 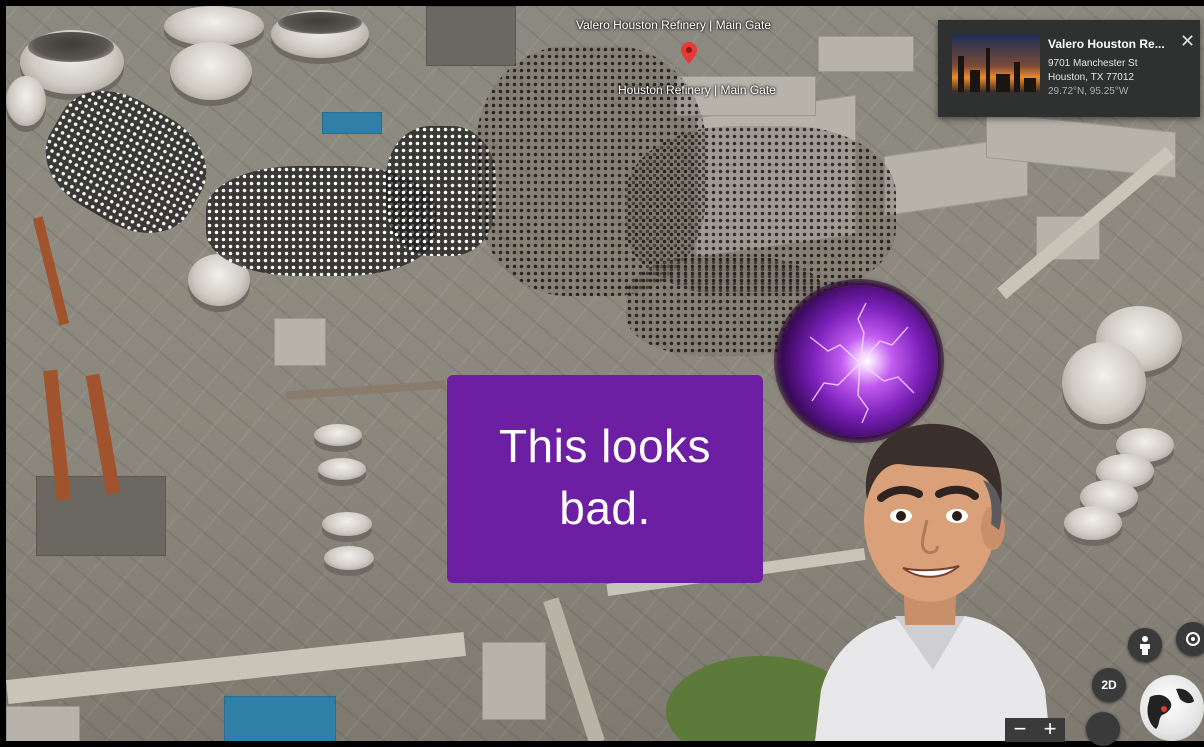 I want to click on place-label: Valero Houston Refinery | Main Gate, so click(x=673, y=25).